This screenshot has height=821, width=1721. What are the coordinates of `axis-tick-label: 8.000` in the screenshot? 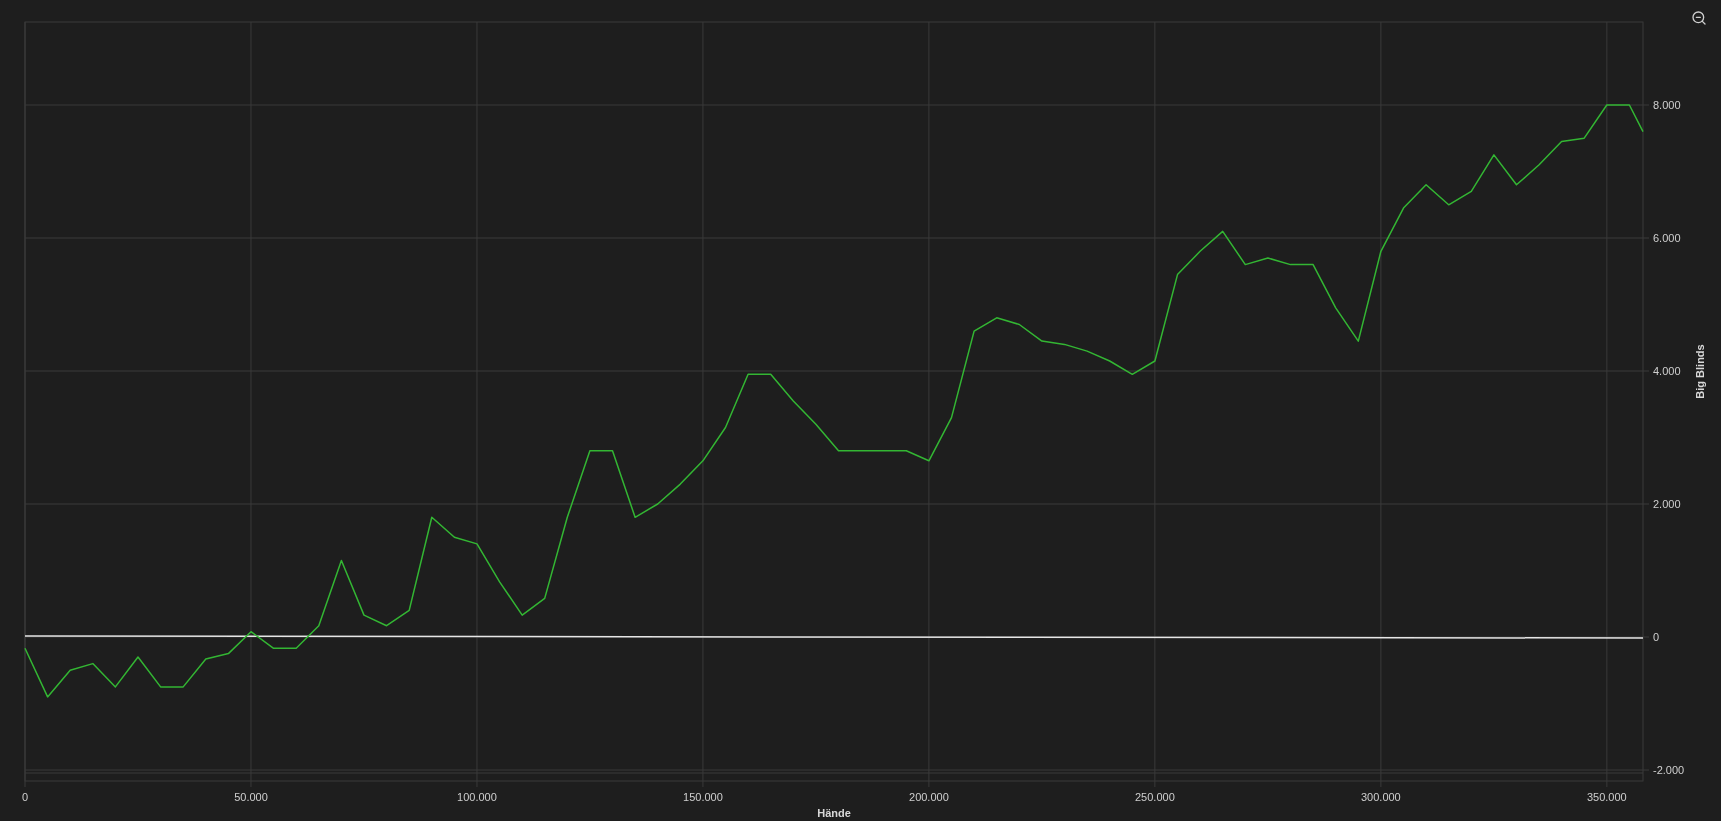 It's located at (1667, 105).